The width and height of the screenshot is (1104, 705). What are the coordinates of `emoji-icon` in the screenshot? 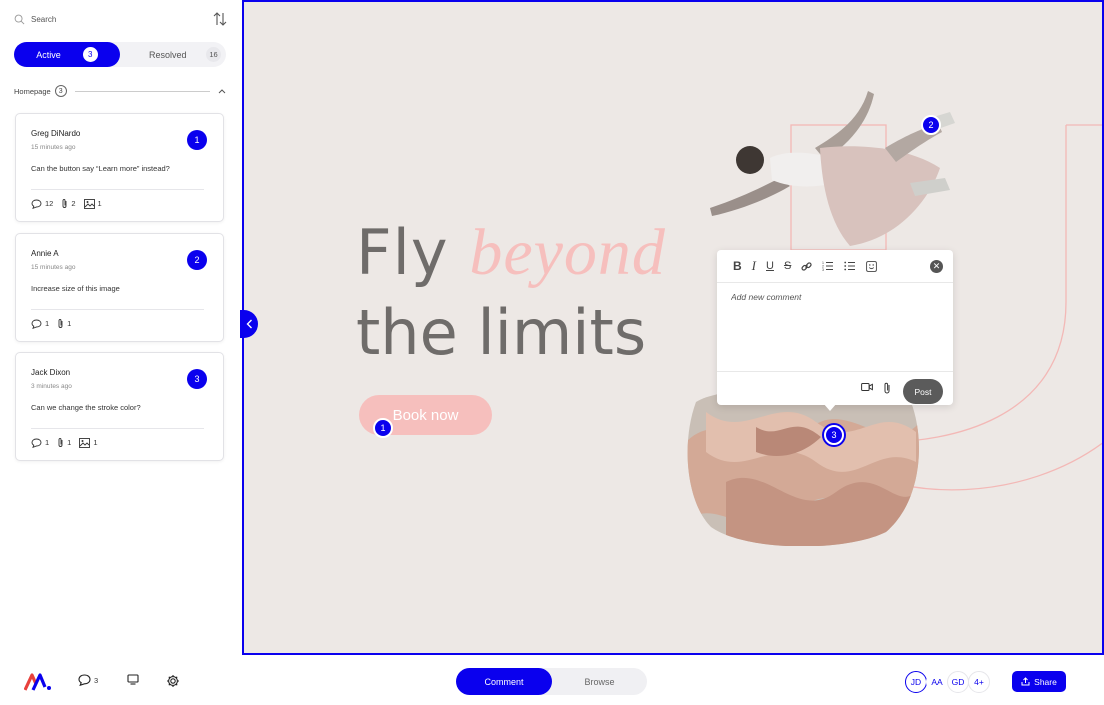 It's located at (872, 266).